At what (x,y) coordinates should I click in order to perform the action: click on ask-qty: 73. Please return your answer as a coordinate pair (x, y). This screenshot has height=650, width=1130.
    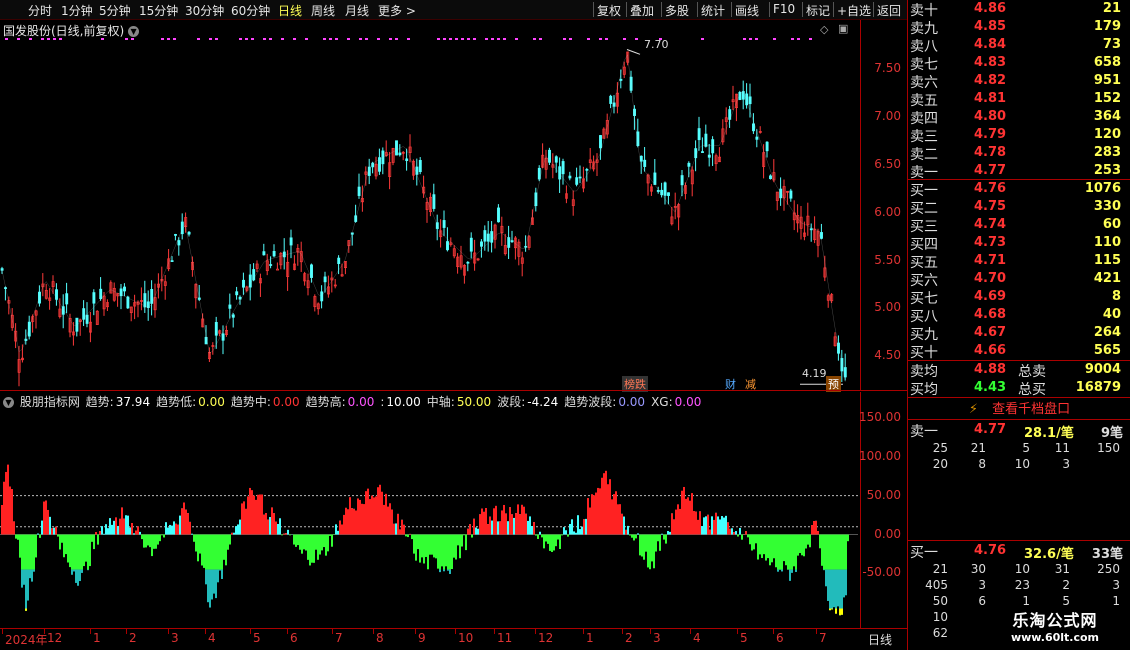
    Looking at the image, I should click on (1111, 44).